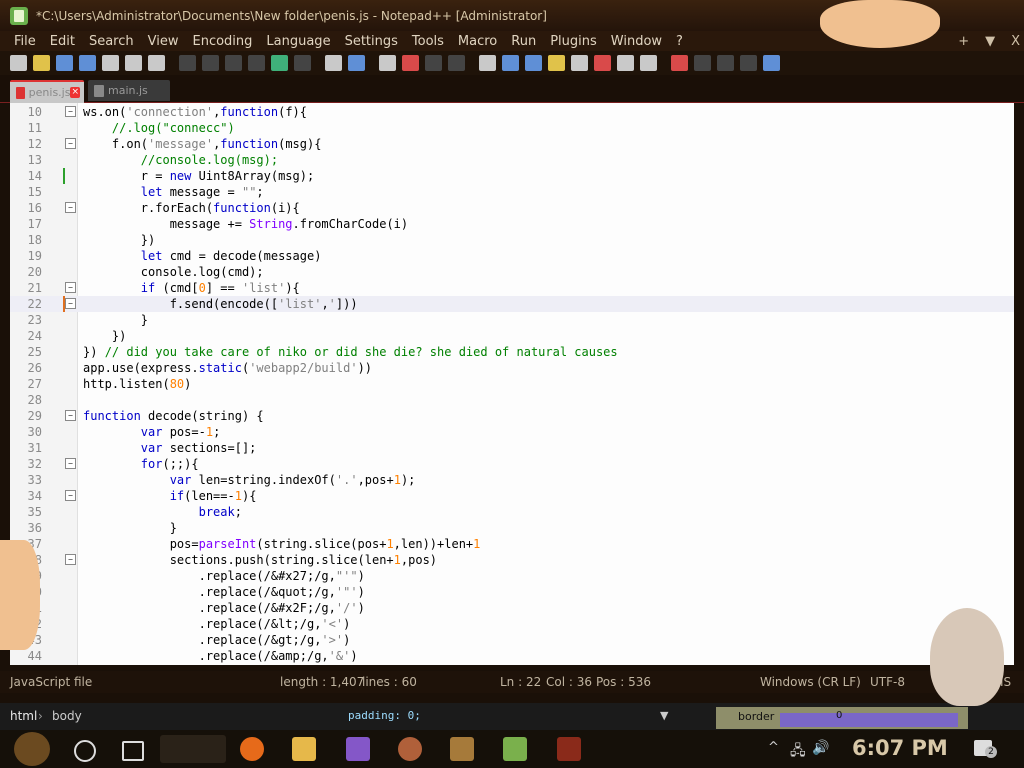 The width and height of the screenshot is (1024, 768). I want to click on close-all-icon, so click(133, 63).